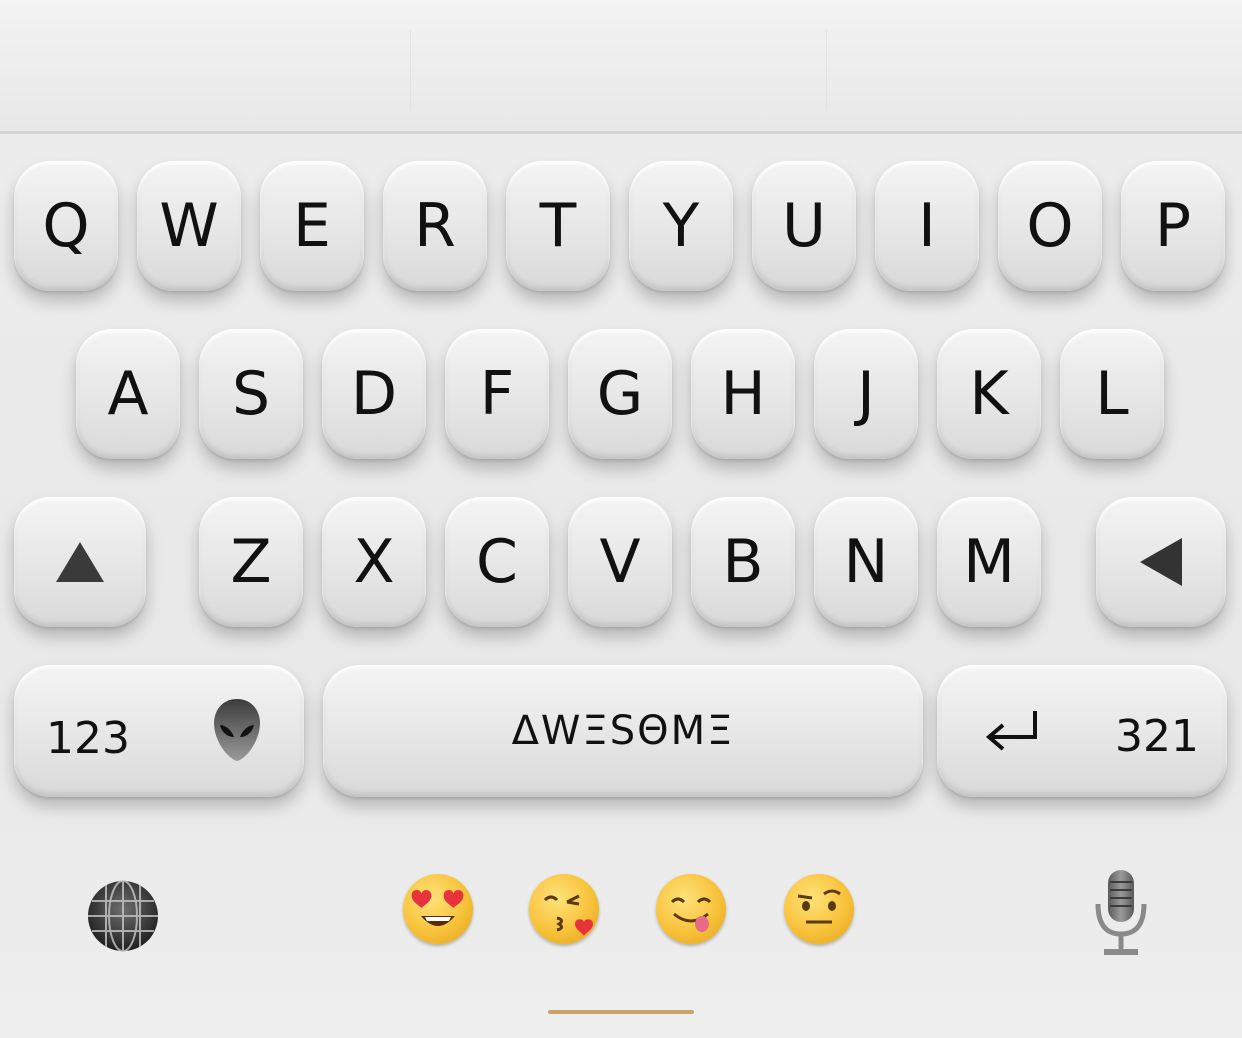  I want to click on space-bar: ΔWΞSΘMΞ, so click(623, 731).